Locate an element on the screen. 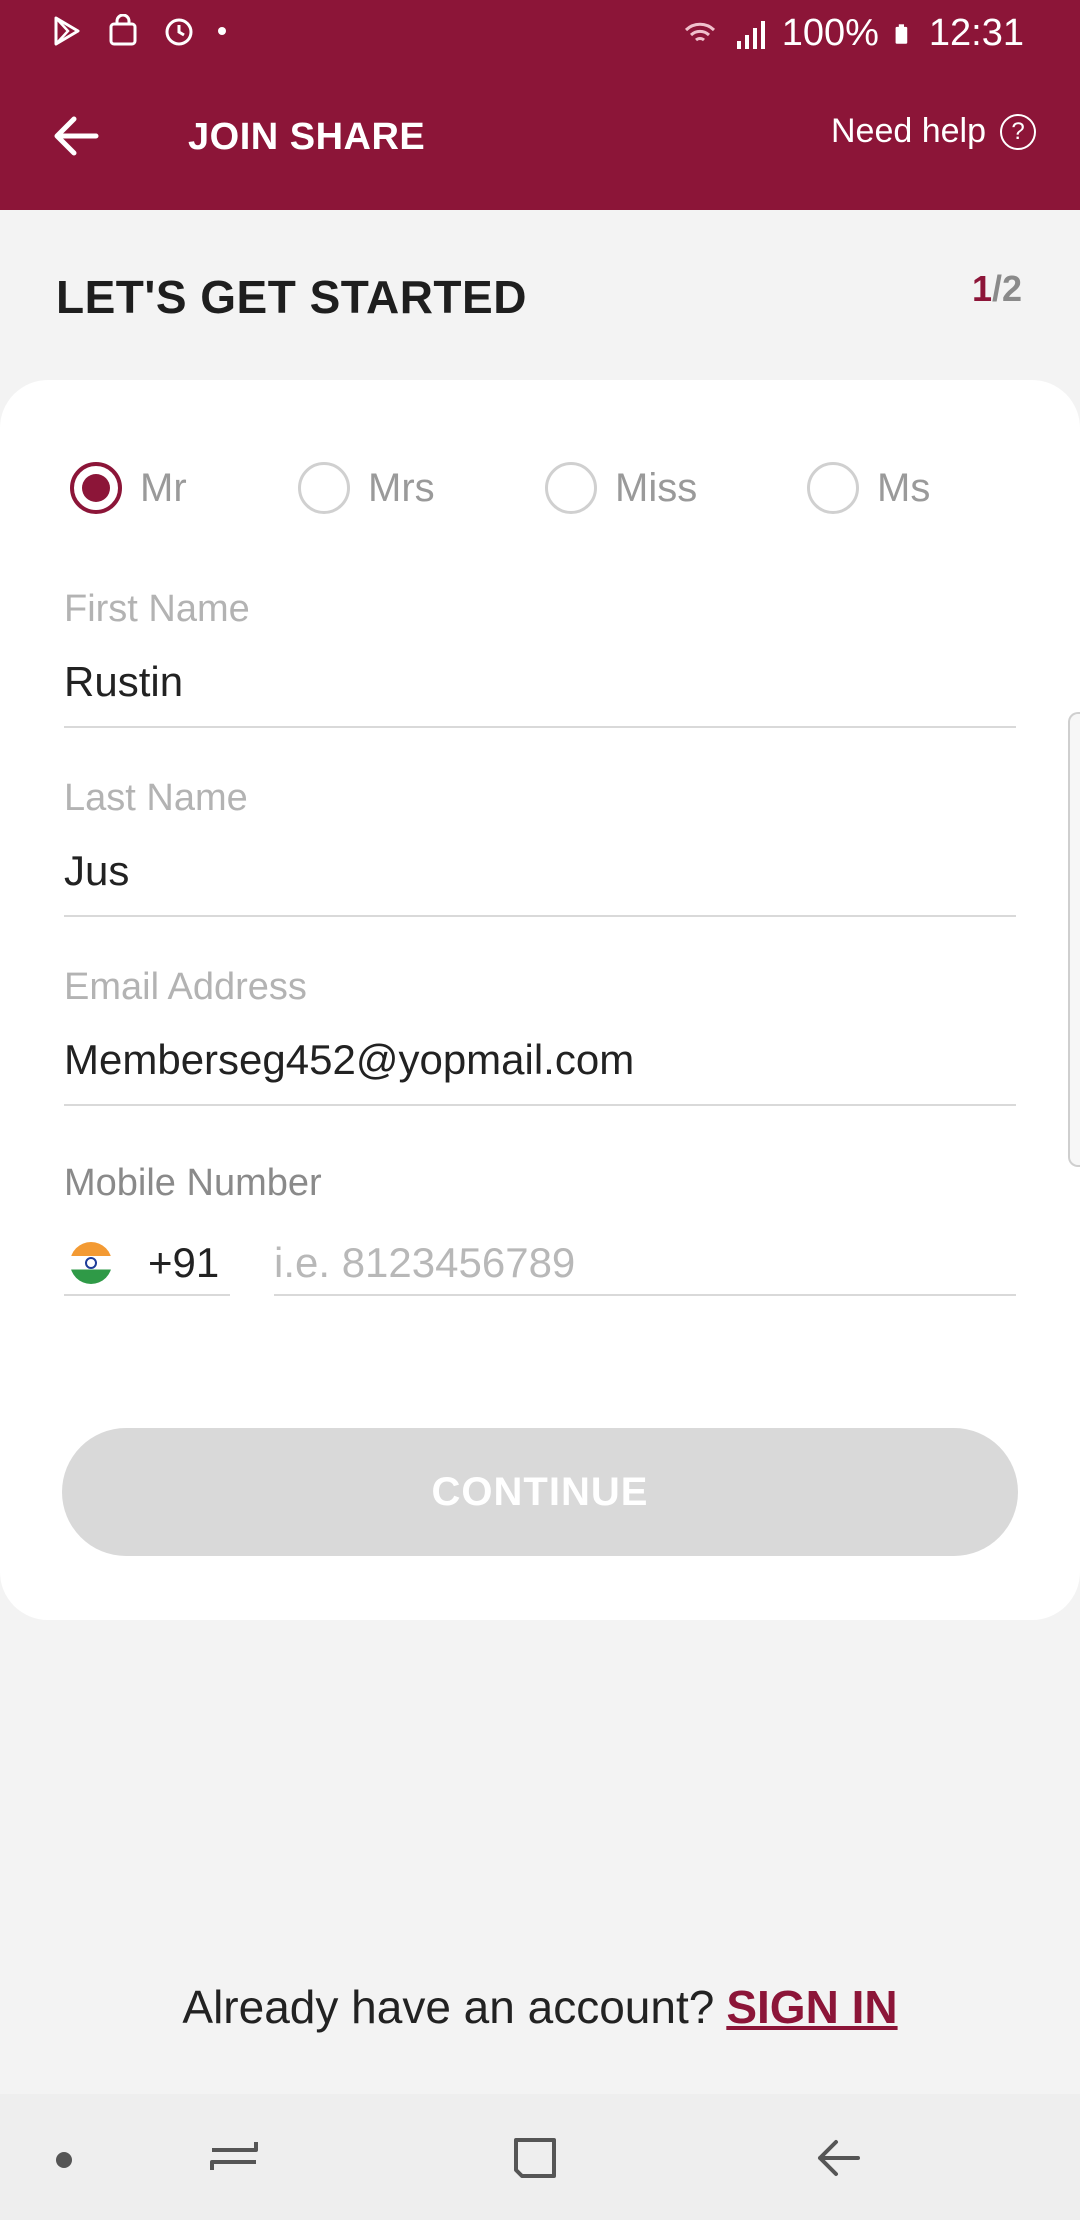  sign-in-prompt-text: Already have an account? is located at coordinates (448, 2007).